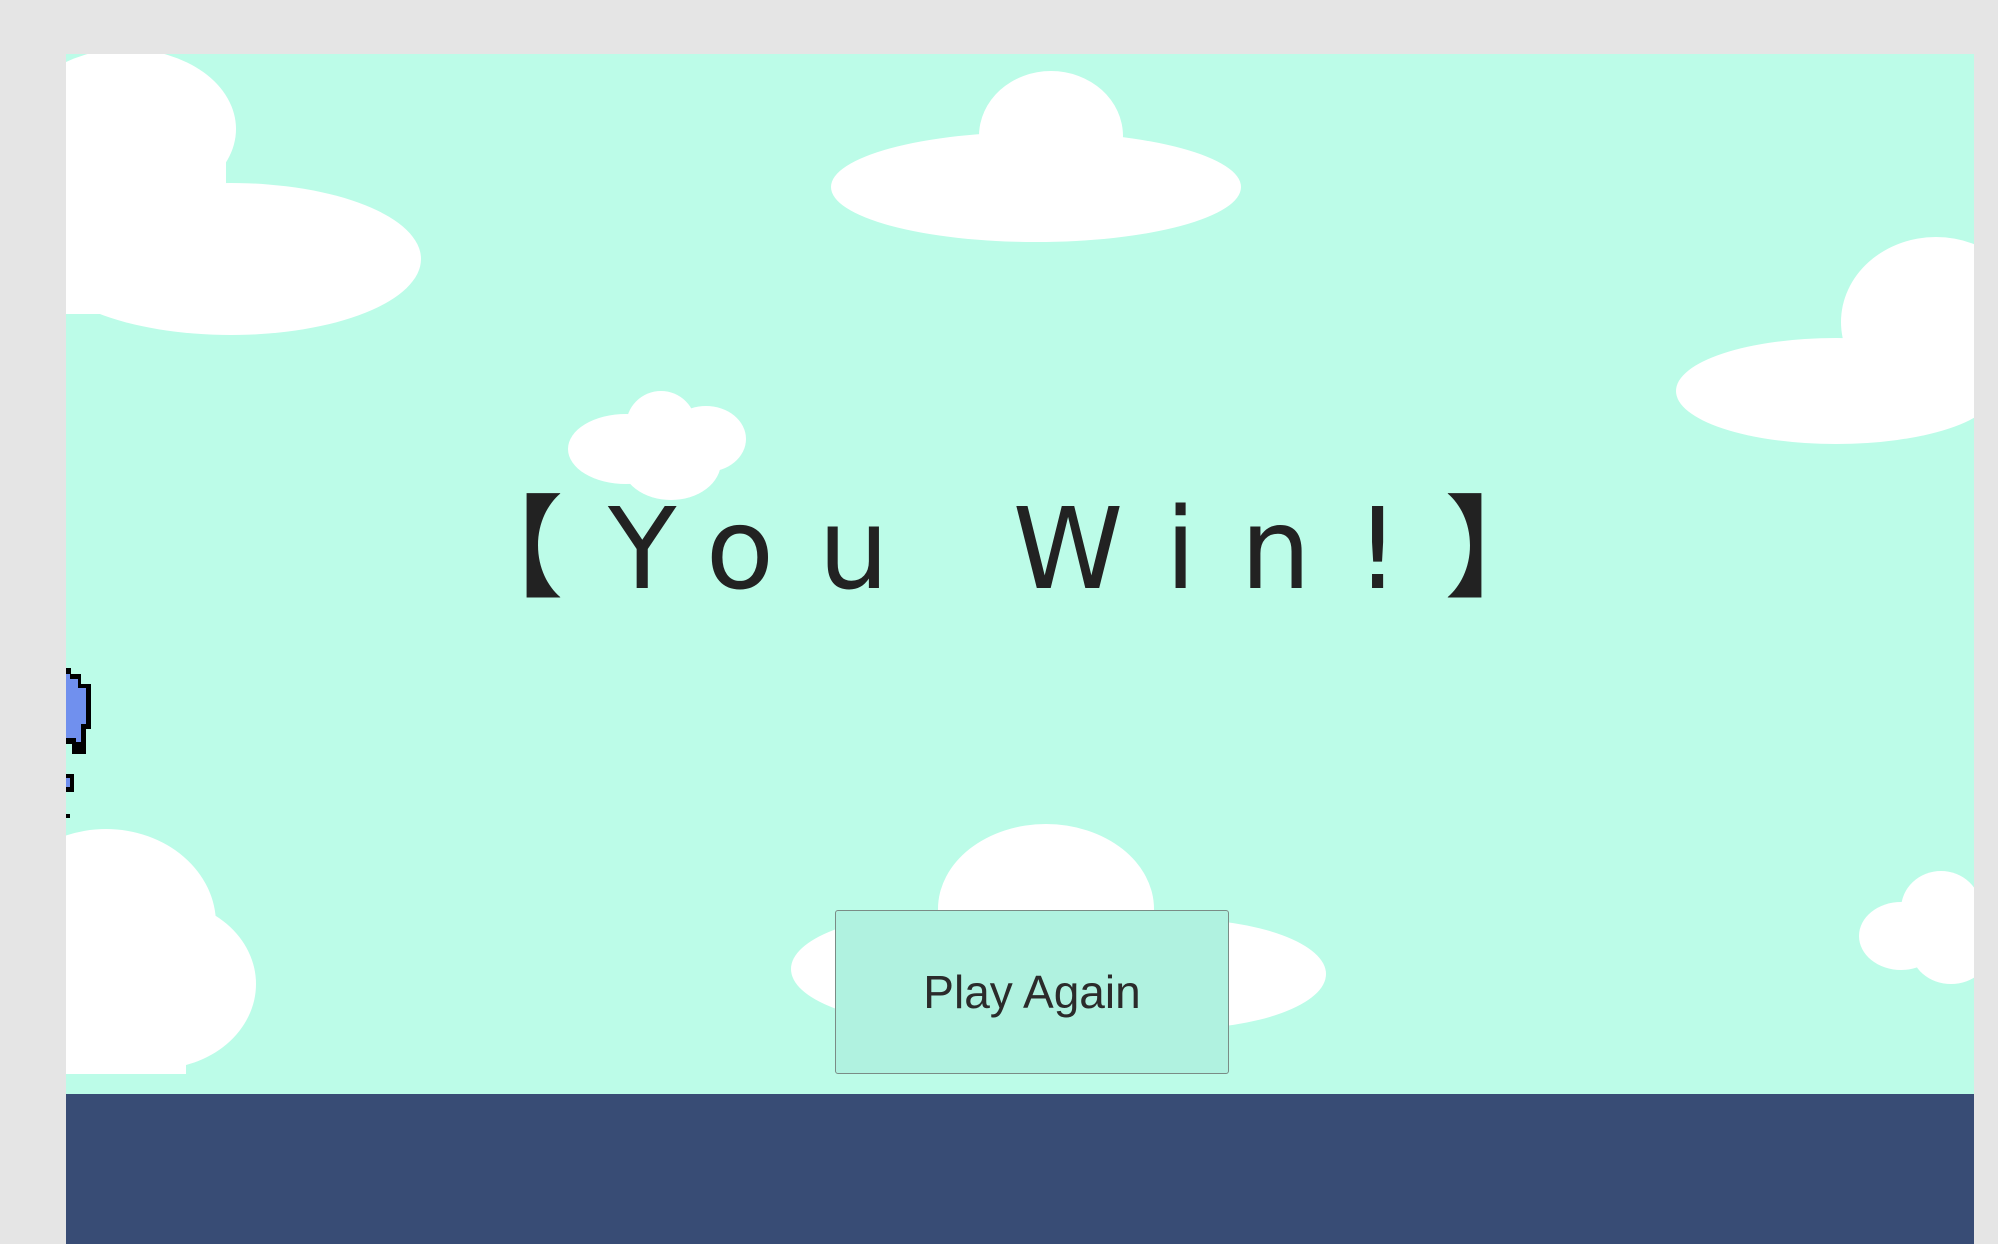 This screenshot has width=1998, height=1244. I want to click on win-message: 【You Win!】, so click(1026, 550).